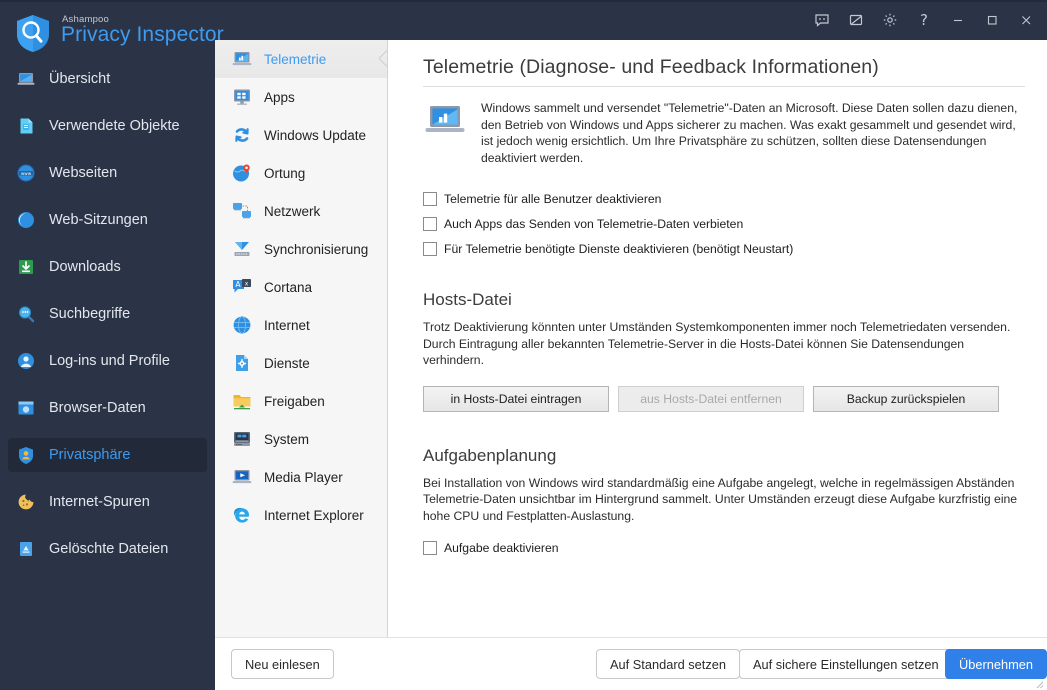 This screenshot has height=690, width=1047. I want to click on help-glyph: ?, so click(924, 19).